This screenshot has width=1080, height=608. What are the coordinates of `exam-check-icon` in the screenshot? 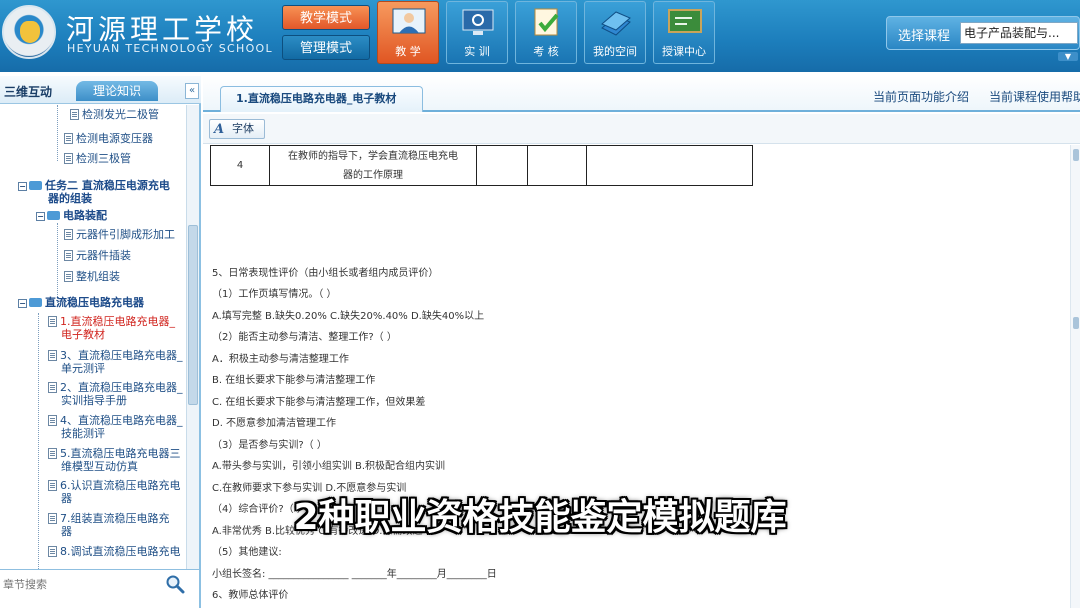 It's located at (546, 22).